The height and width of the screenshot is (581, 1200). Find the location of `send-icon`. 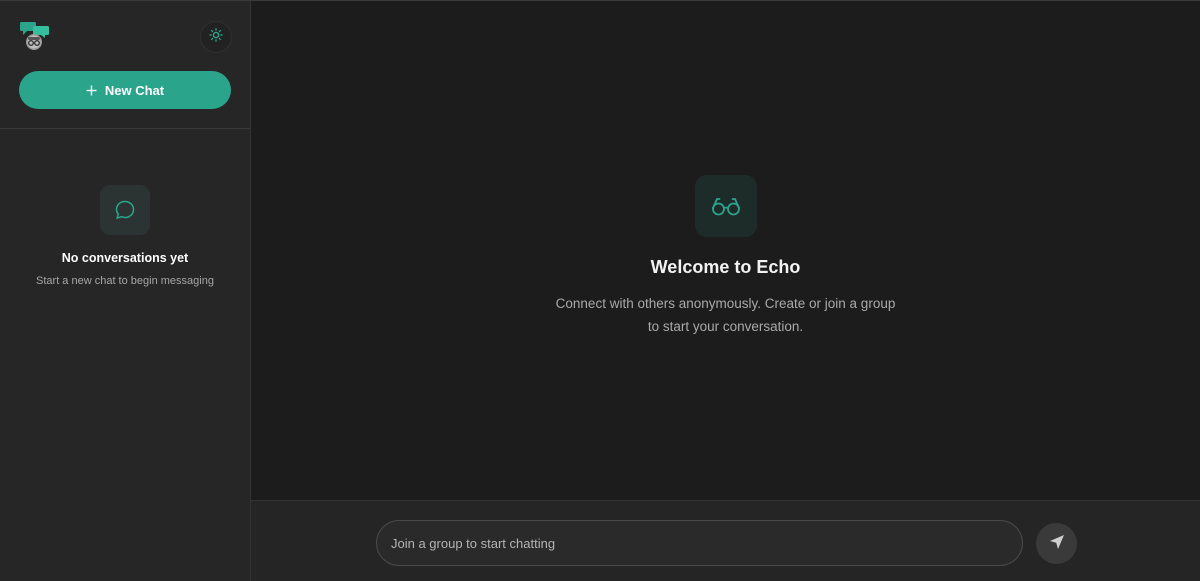

send-icon is located at coordinates (1057, 543).